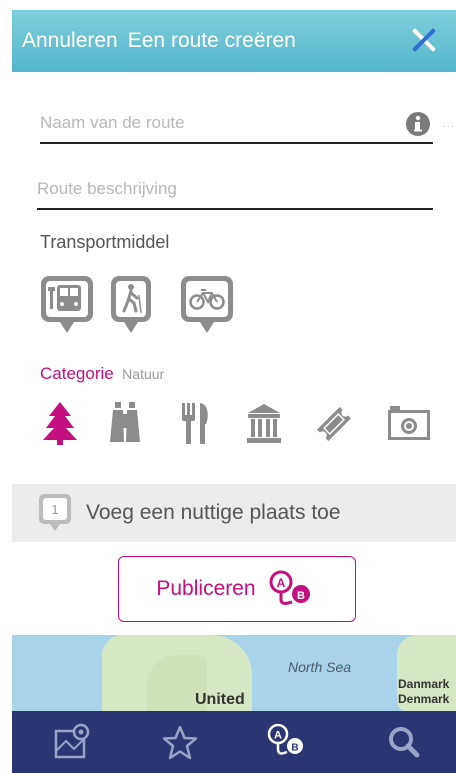  I want to click on header-bar: Annuleren Een route creëren, so click(234, 41).